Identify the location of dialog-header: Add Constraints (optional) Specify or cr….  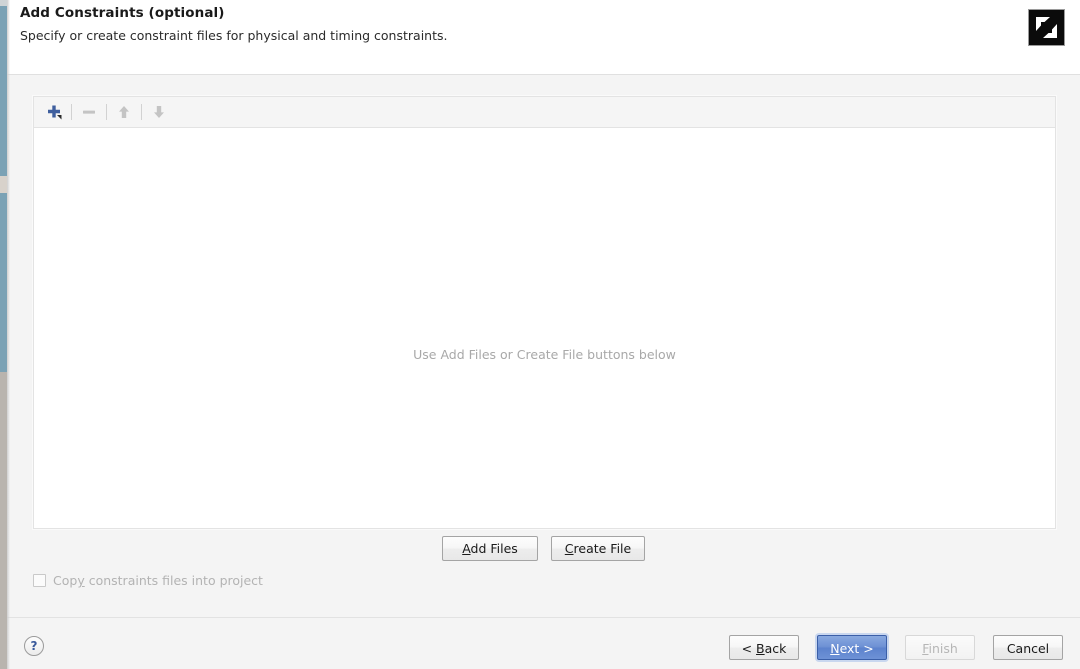
(543, 37).